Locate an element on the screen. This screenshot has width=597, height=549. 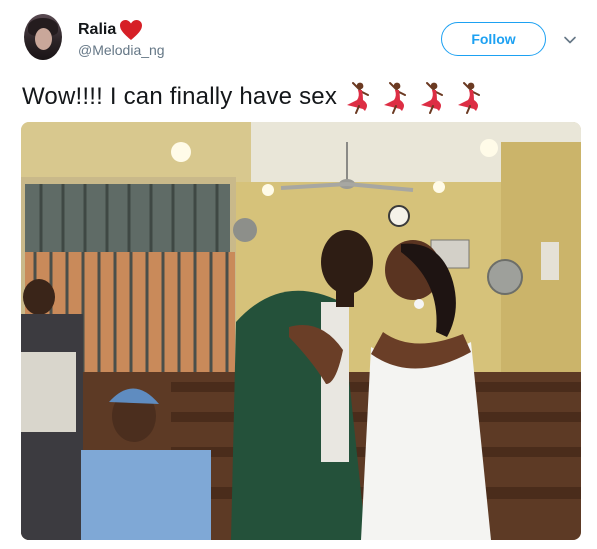
wall-poster is located at coordinates (550, 261).